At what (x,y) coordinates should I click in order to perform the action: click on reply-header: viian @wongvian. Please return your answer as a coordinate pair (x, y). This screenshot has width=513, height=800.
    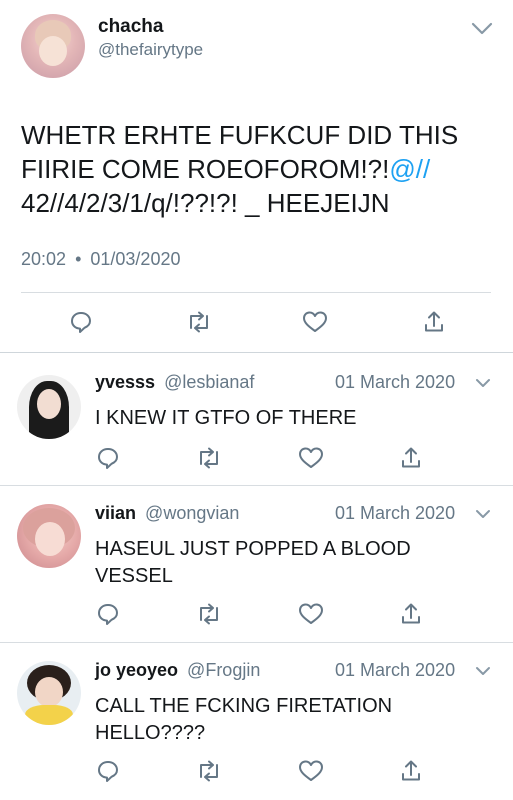
    Looking at the image, I should click on (167, 513).